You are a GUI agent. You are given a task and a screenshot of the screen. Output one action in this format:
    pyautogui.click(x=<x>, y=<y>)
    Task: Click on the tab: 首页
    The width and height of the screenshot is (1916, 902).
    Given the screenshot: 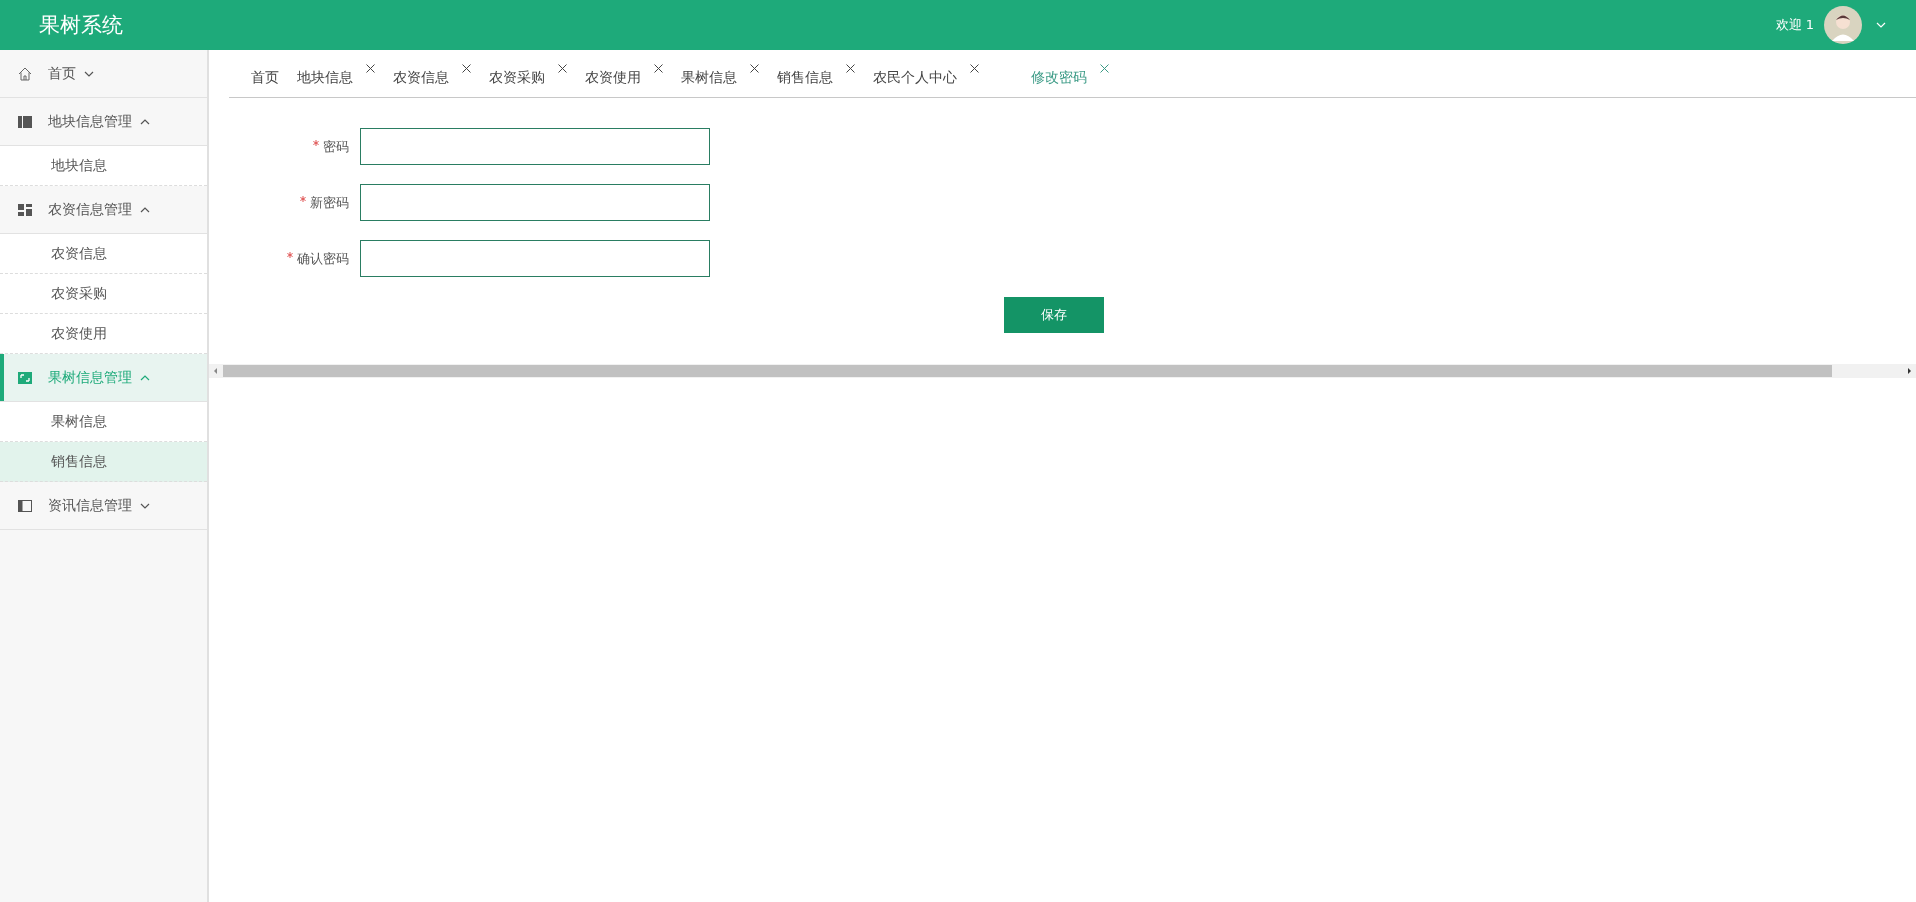 What is the action you would take?
    pyautogui.click(x=265, y=77)
    